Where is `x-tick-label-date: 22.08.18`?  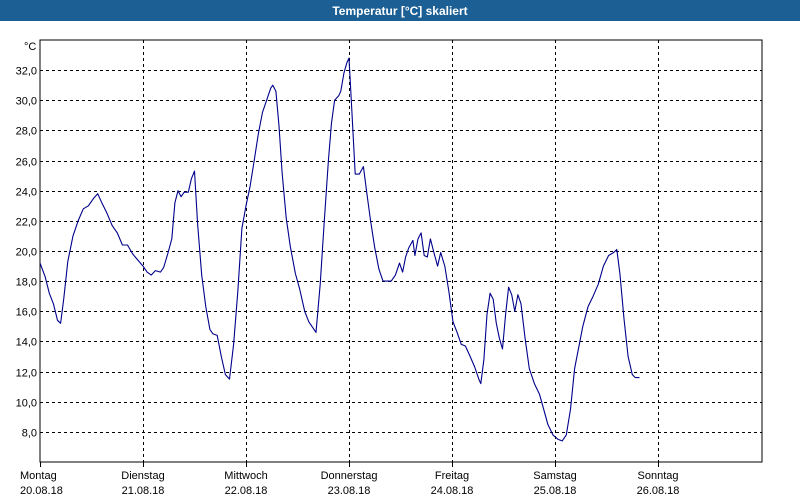 x-tick-label-date: 22.08.18 is located at coordinates (246, 491).